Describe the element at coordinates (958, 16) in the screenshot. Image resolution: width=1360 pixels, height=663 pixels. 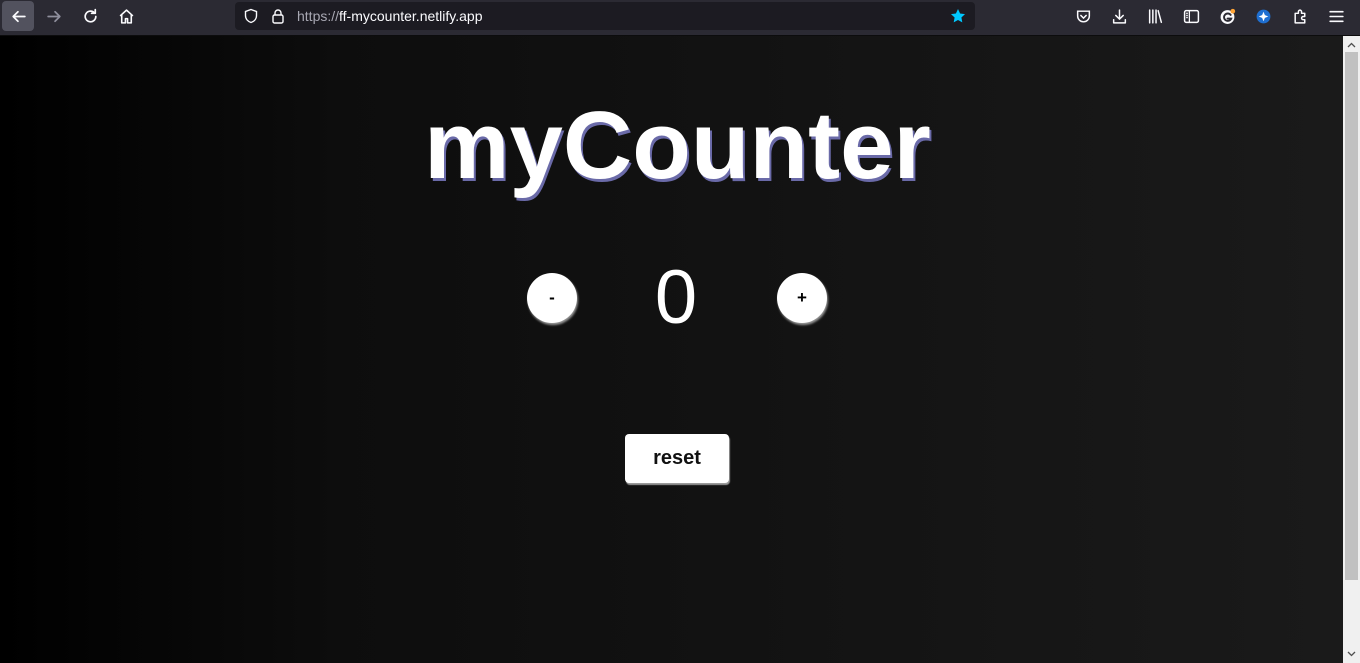
I see `bookmark-star-icon` at that location.